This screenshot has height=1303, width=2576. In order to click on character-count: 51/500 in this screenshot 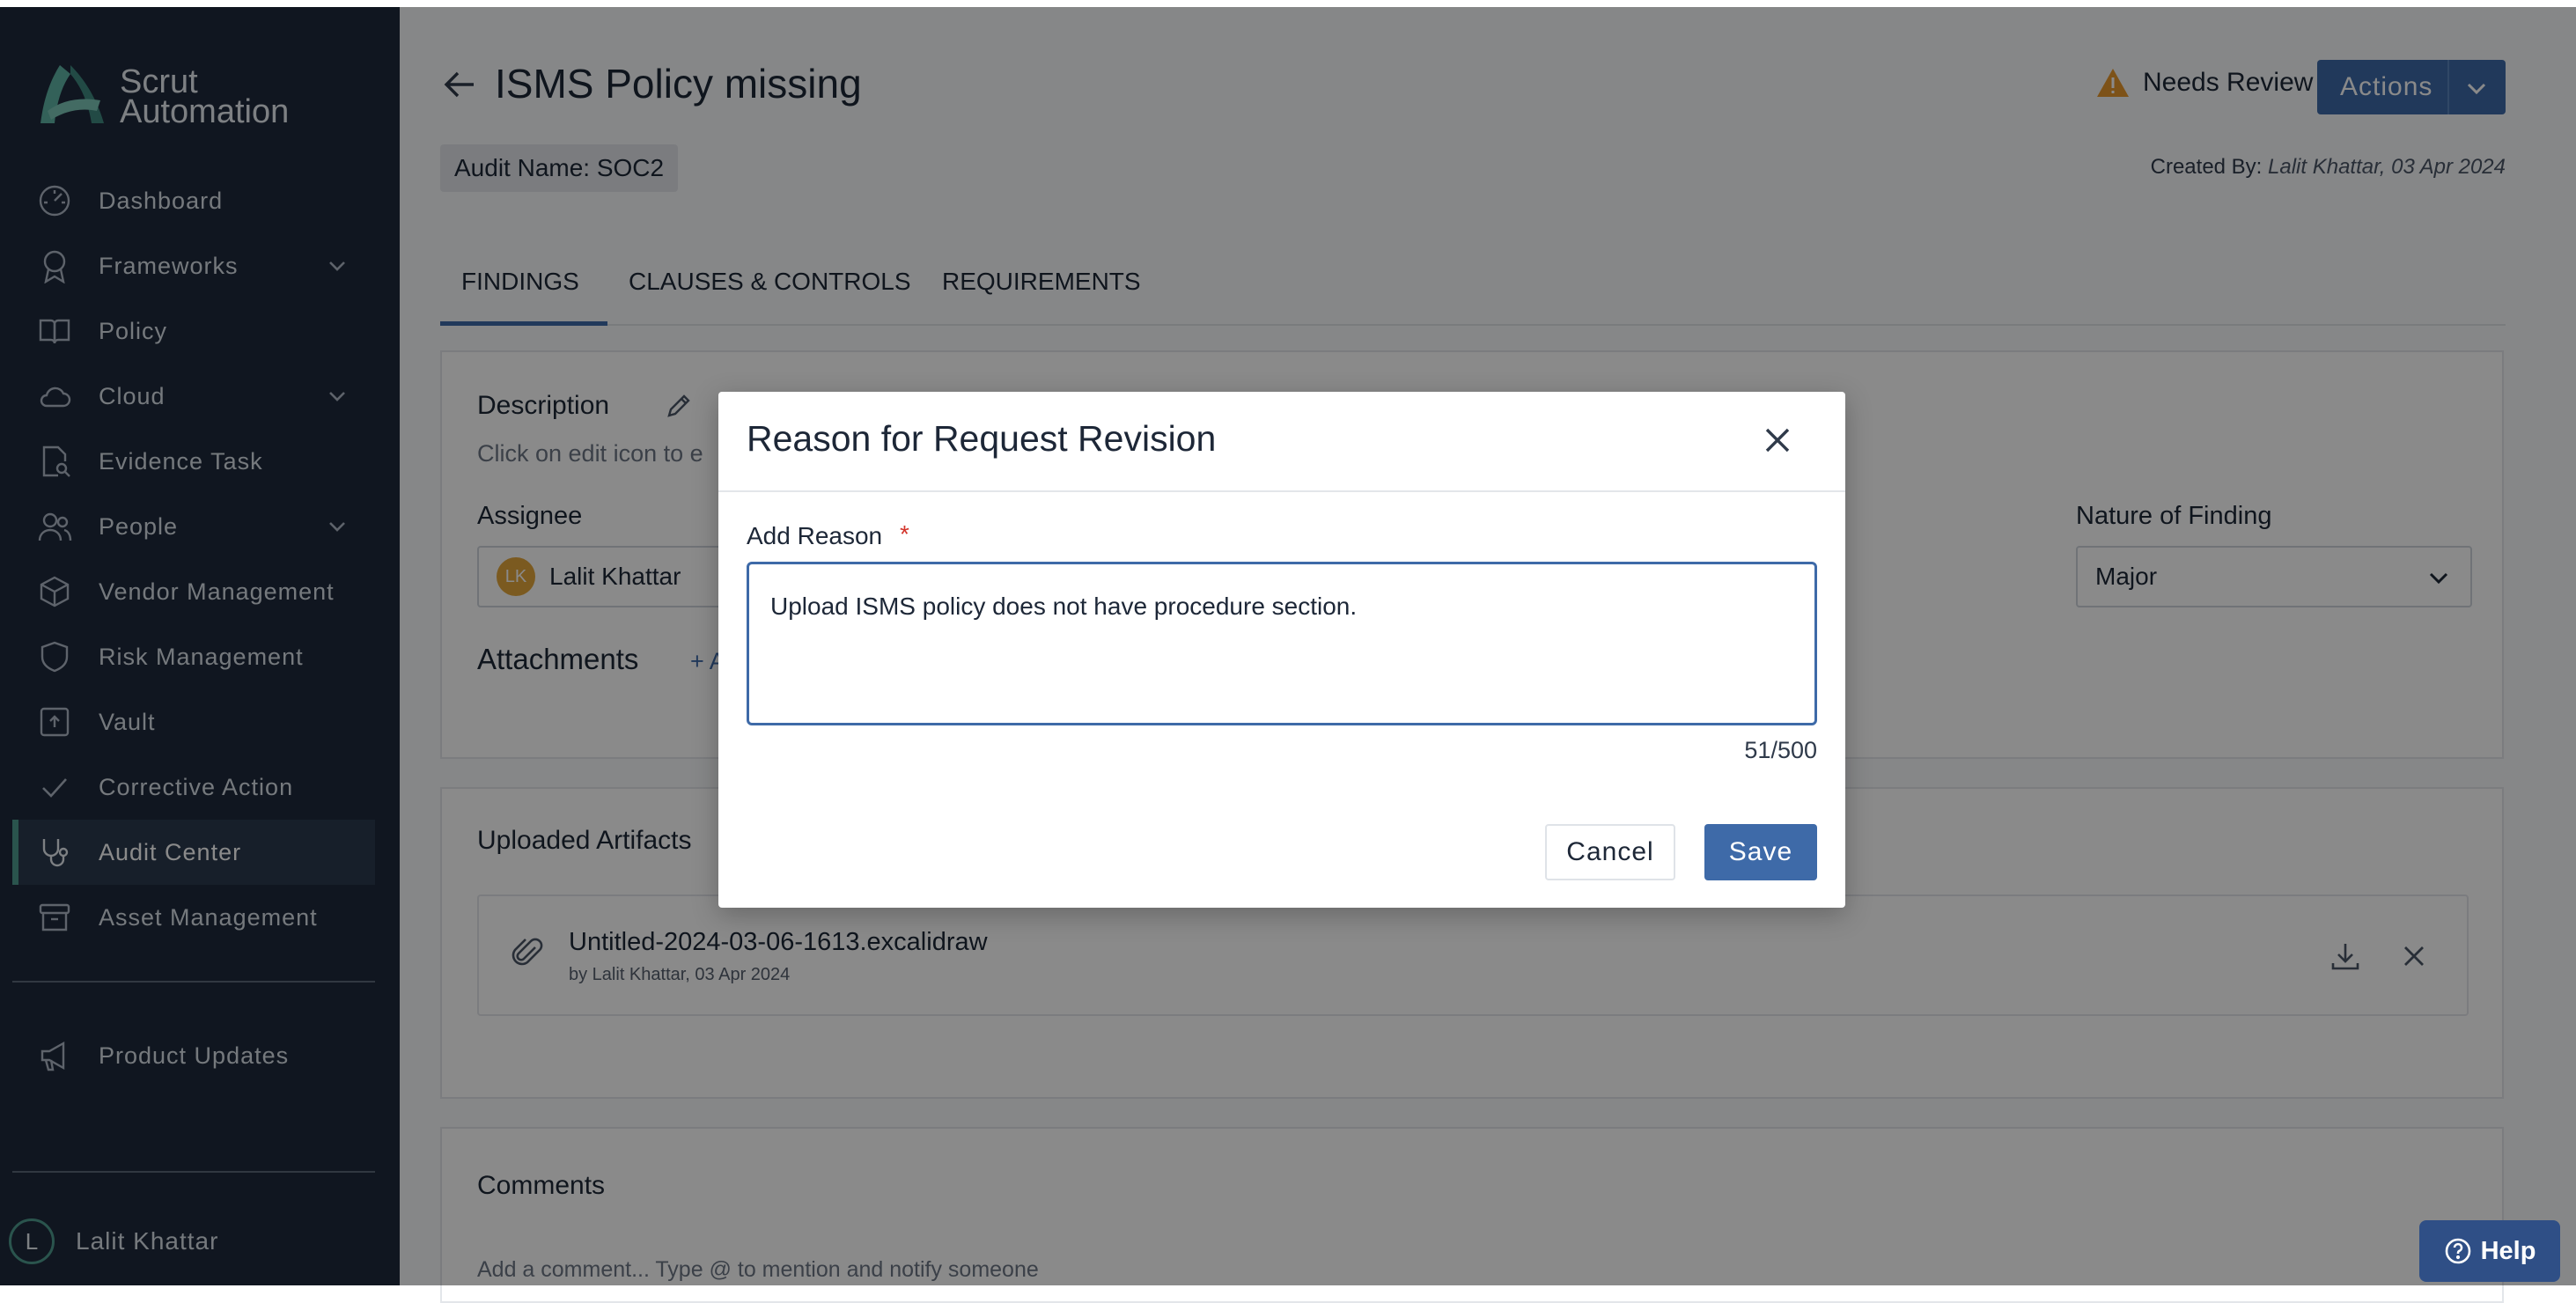, I will do `click(1780, 750)`.